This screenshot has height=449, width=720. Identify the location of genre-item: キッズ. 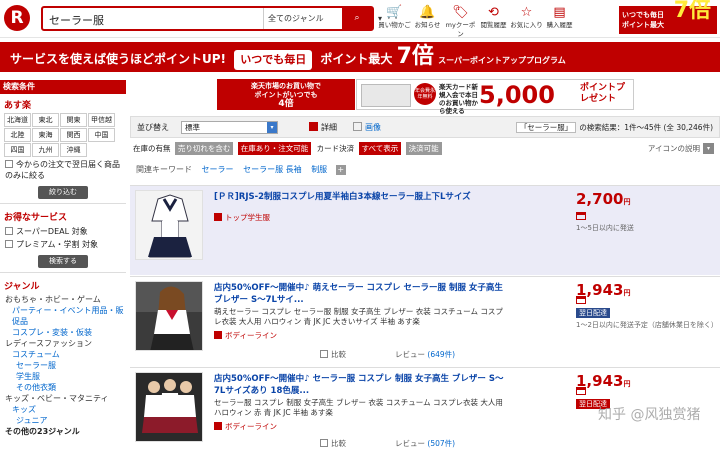
(63, 409).